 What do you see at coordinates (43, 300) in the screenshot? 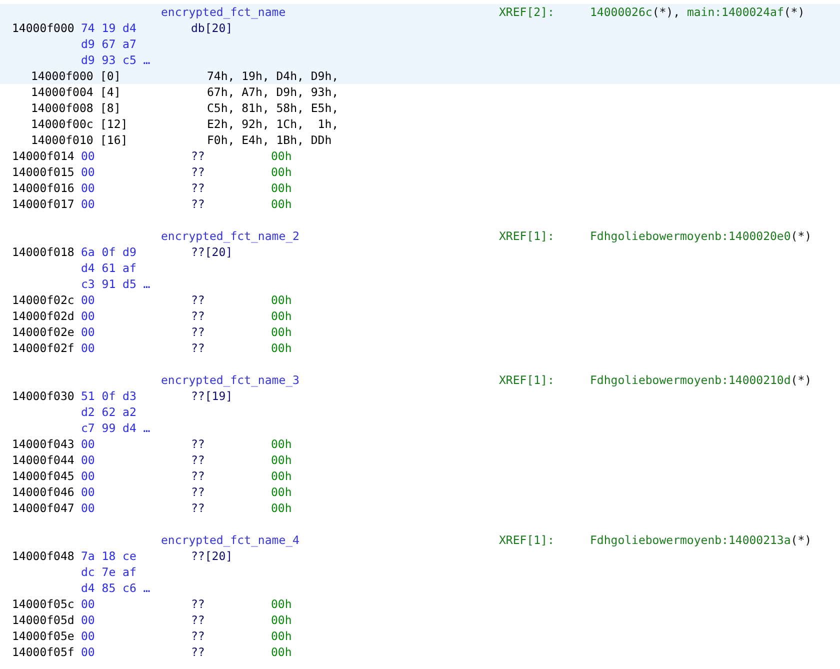
I see `address: 14000f02c` at bounding box center [43, 300].